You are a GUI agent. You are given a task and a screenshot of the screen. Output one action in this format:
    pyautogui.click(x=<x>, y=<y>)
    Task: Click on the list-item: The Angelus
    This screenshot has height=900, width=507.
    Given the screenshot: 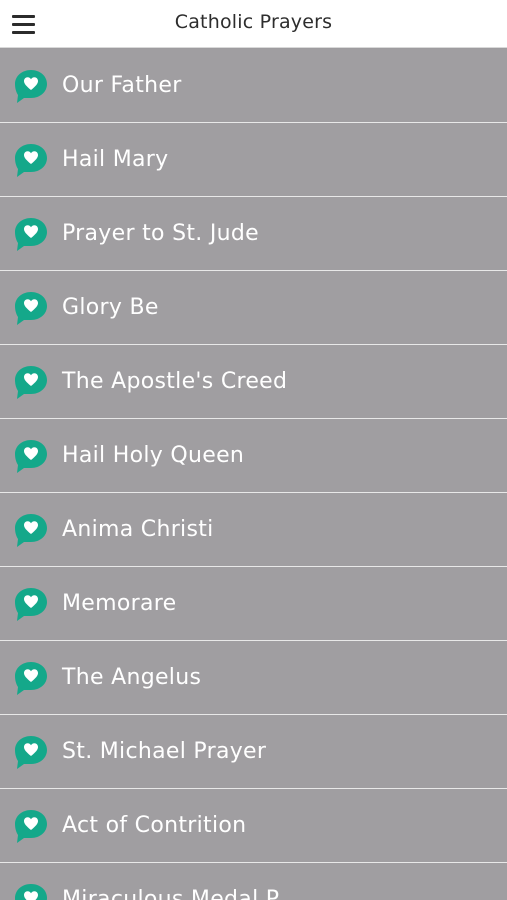 What is the action you would take?
    pyautogui.click(x=253, y=678)
    